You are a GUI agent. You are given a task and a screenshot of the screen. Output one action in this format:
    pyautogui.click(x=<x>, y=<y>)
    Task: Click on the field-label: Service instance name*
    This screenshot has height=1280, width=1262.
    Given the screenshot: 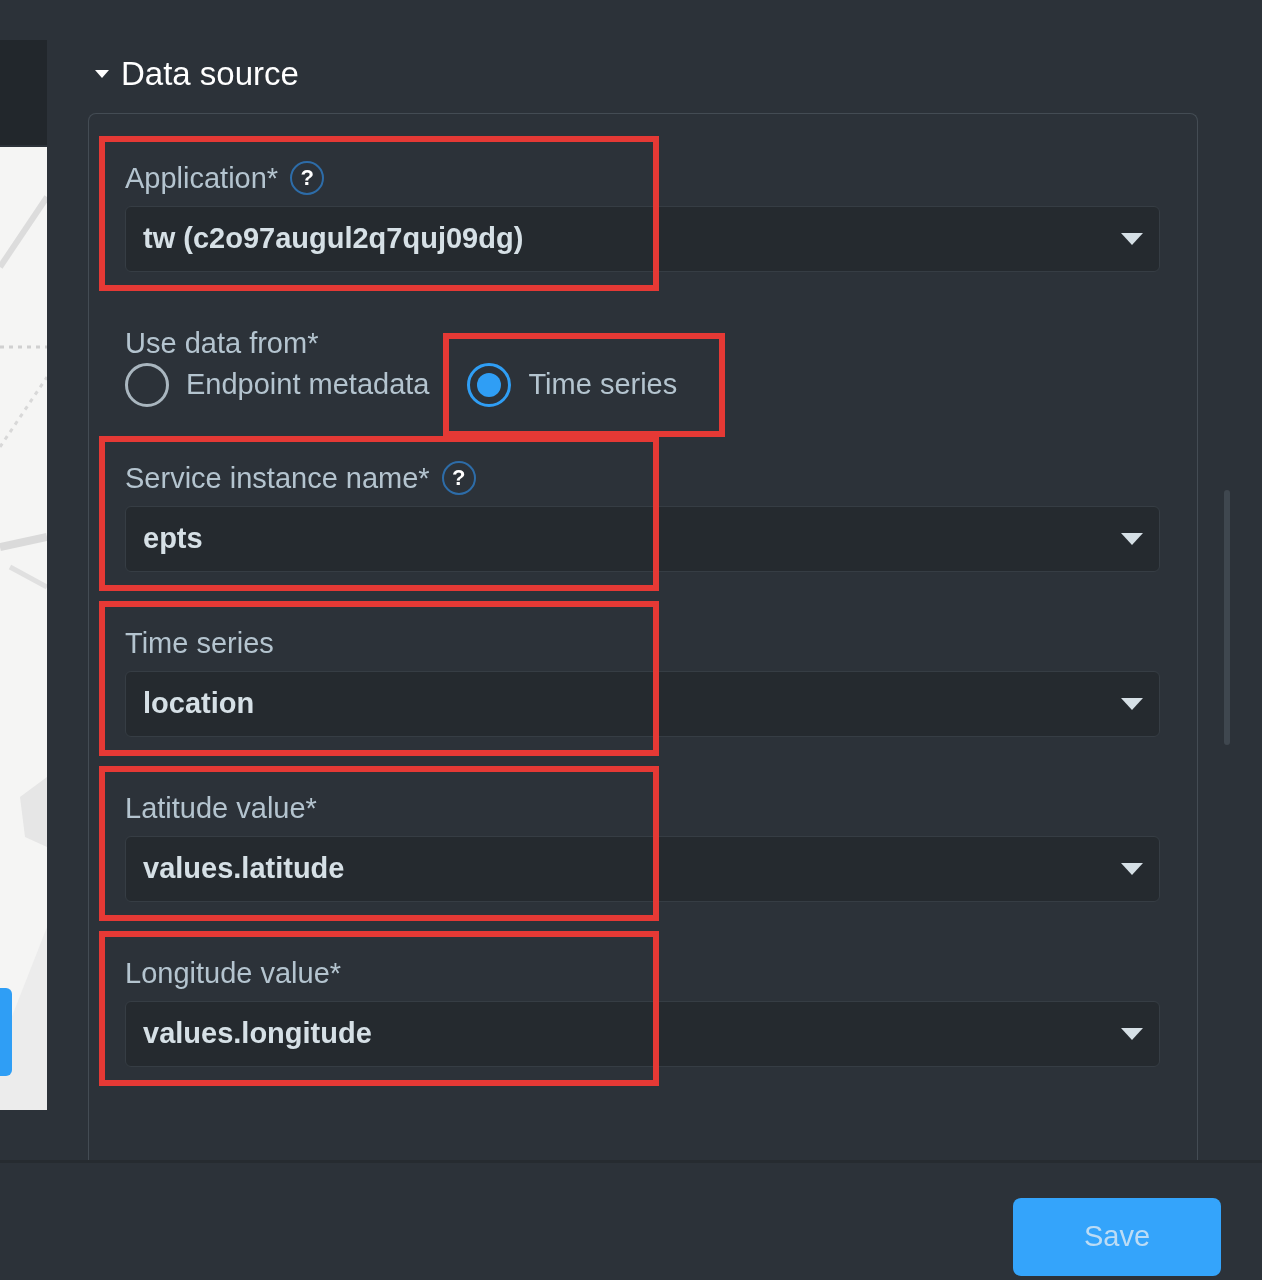 What is the action you would take?
    pyautogui.click(x=277, y=478)
    